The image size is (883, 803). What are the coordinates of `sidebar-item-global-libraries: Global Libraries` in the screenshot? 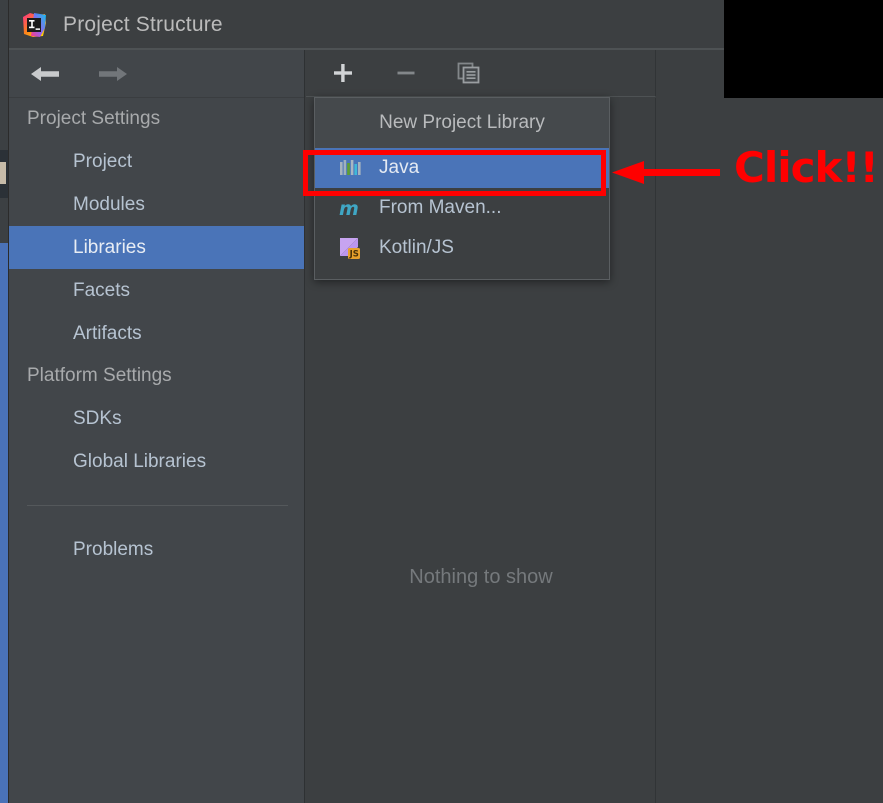 It's located at (156, 461).